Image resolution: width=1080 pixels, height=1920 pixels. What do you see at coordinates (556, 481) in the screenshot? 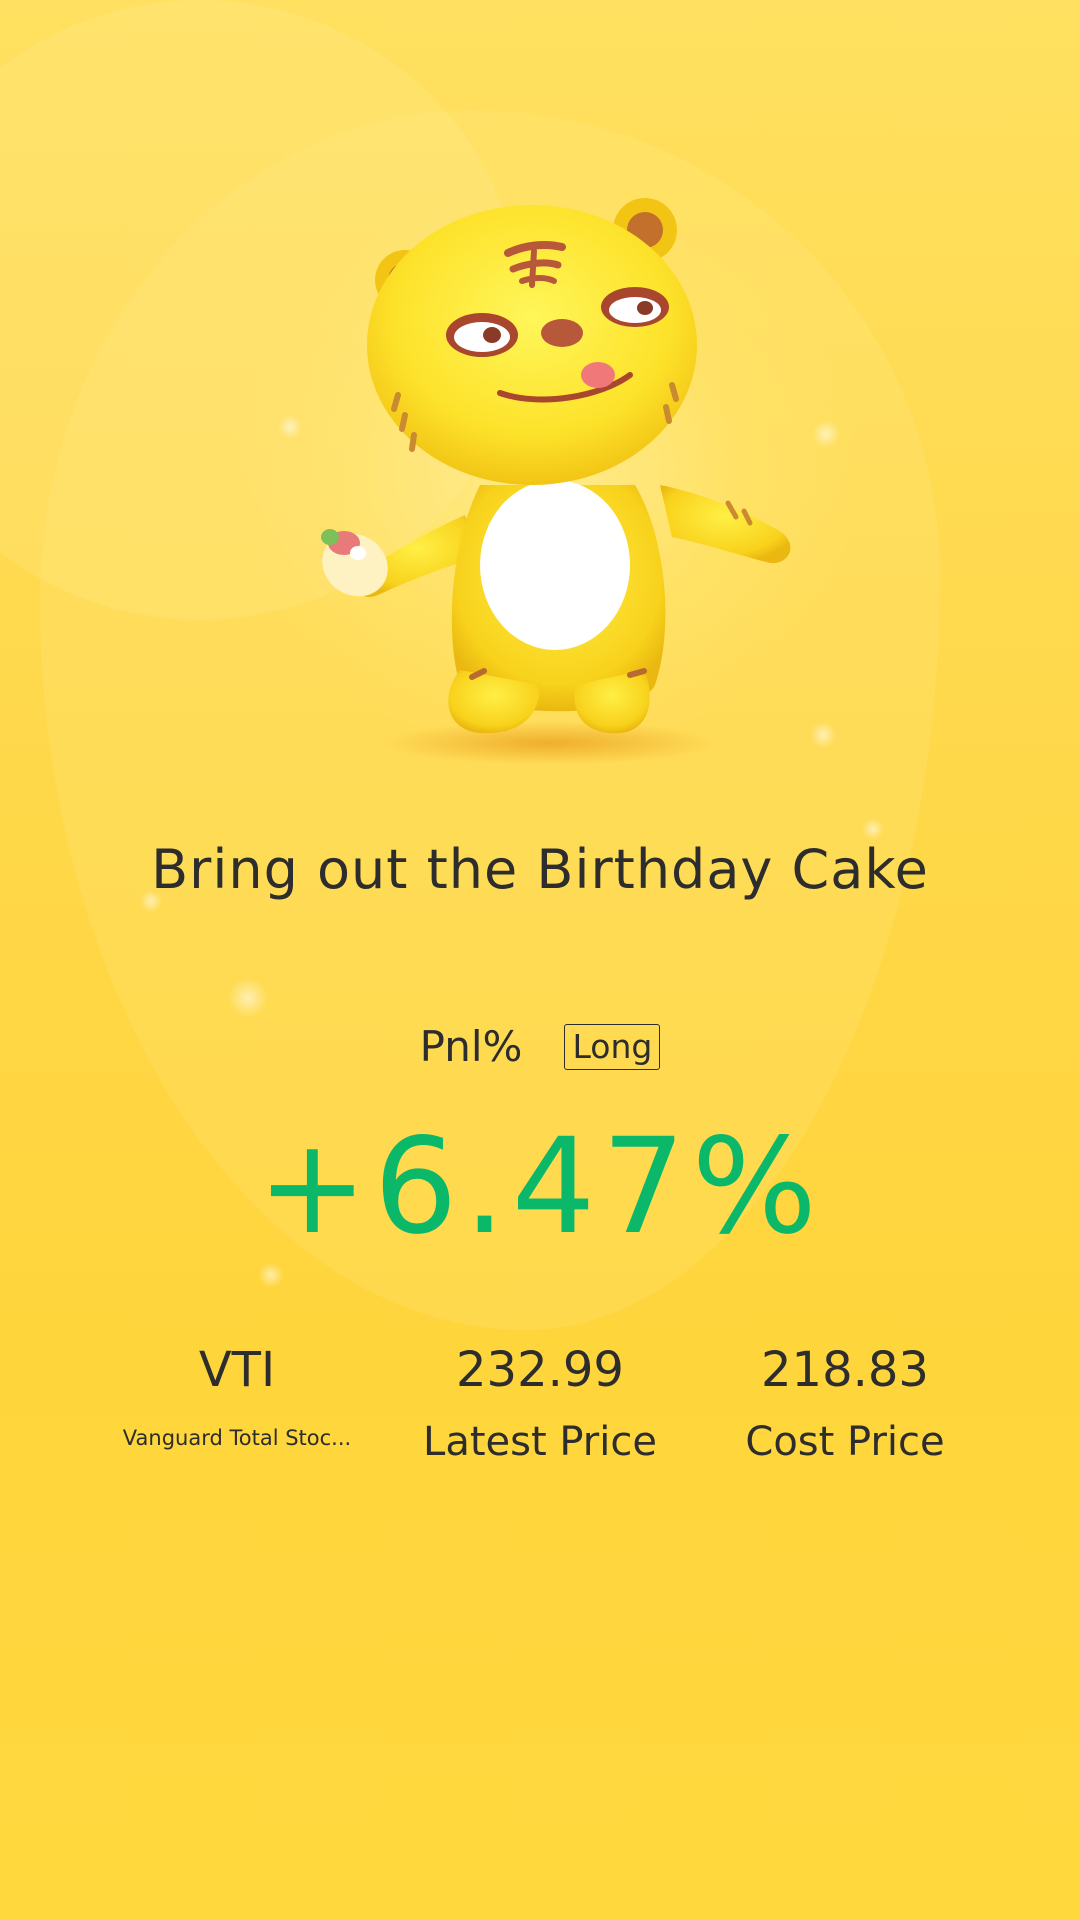
I see `tiger-mascot-icon` at bounding box center [556, 481].